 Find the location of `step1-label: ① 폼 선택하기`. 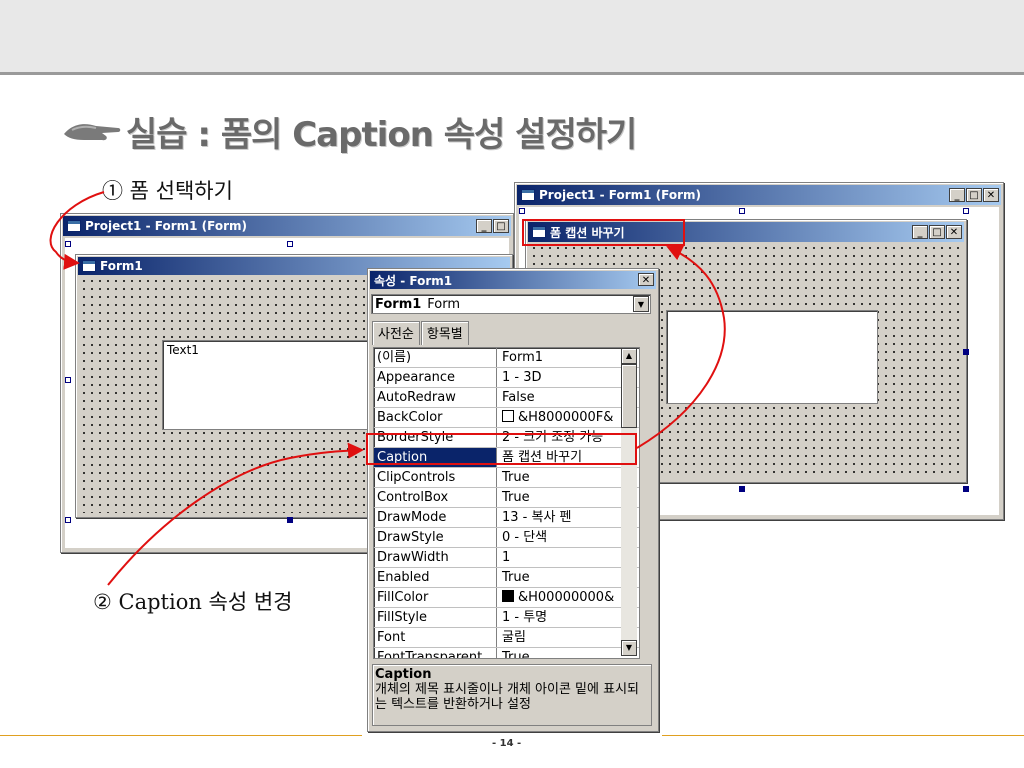

step1-label: ① 폼 선택하기 is located at coordinates (167, 191).